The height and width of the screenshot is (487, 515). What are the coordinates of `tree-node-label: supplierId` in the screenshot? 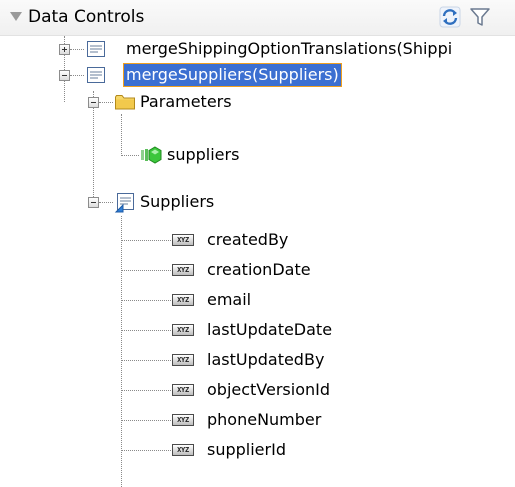 It's located at (246, 449).